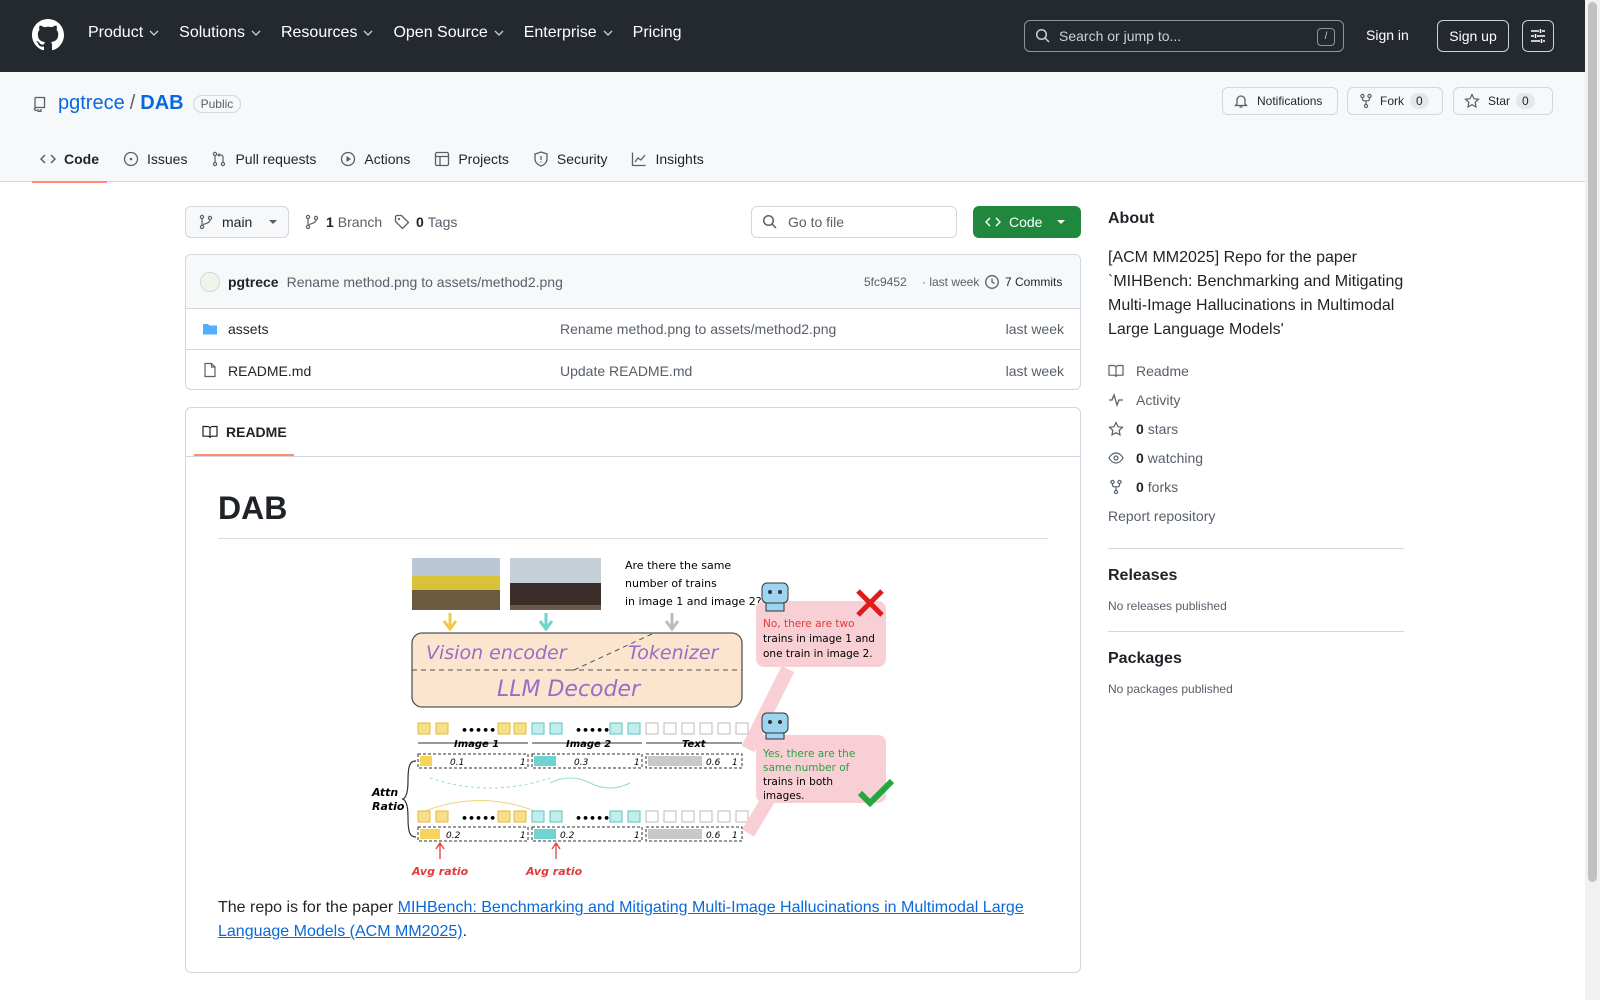 The width and height of the screenshot is (1600, 1000). I want to click on activity-link: Activity, so click(1256, 399).